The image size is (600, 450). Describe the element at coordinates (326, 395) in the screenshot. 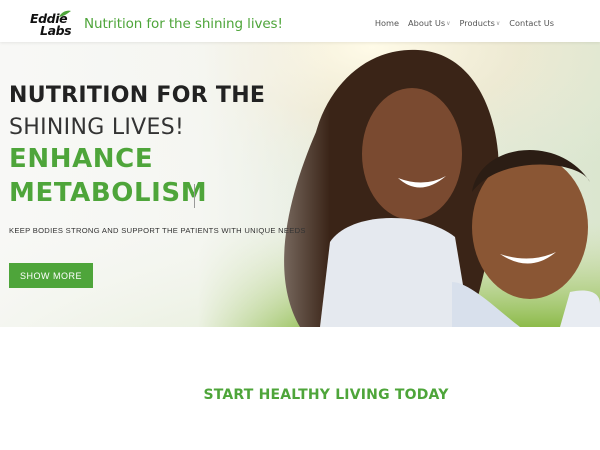

I see `section-title: START HEALTHY LIVING TODAY` at that location.